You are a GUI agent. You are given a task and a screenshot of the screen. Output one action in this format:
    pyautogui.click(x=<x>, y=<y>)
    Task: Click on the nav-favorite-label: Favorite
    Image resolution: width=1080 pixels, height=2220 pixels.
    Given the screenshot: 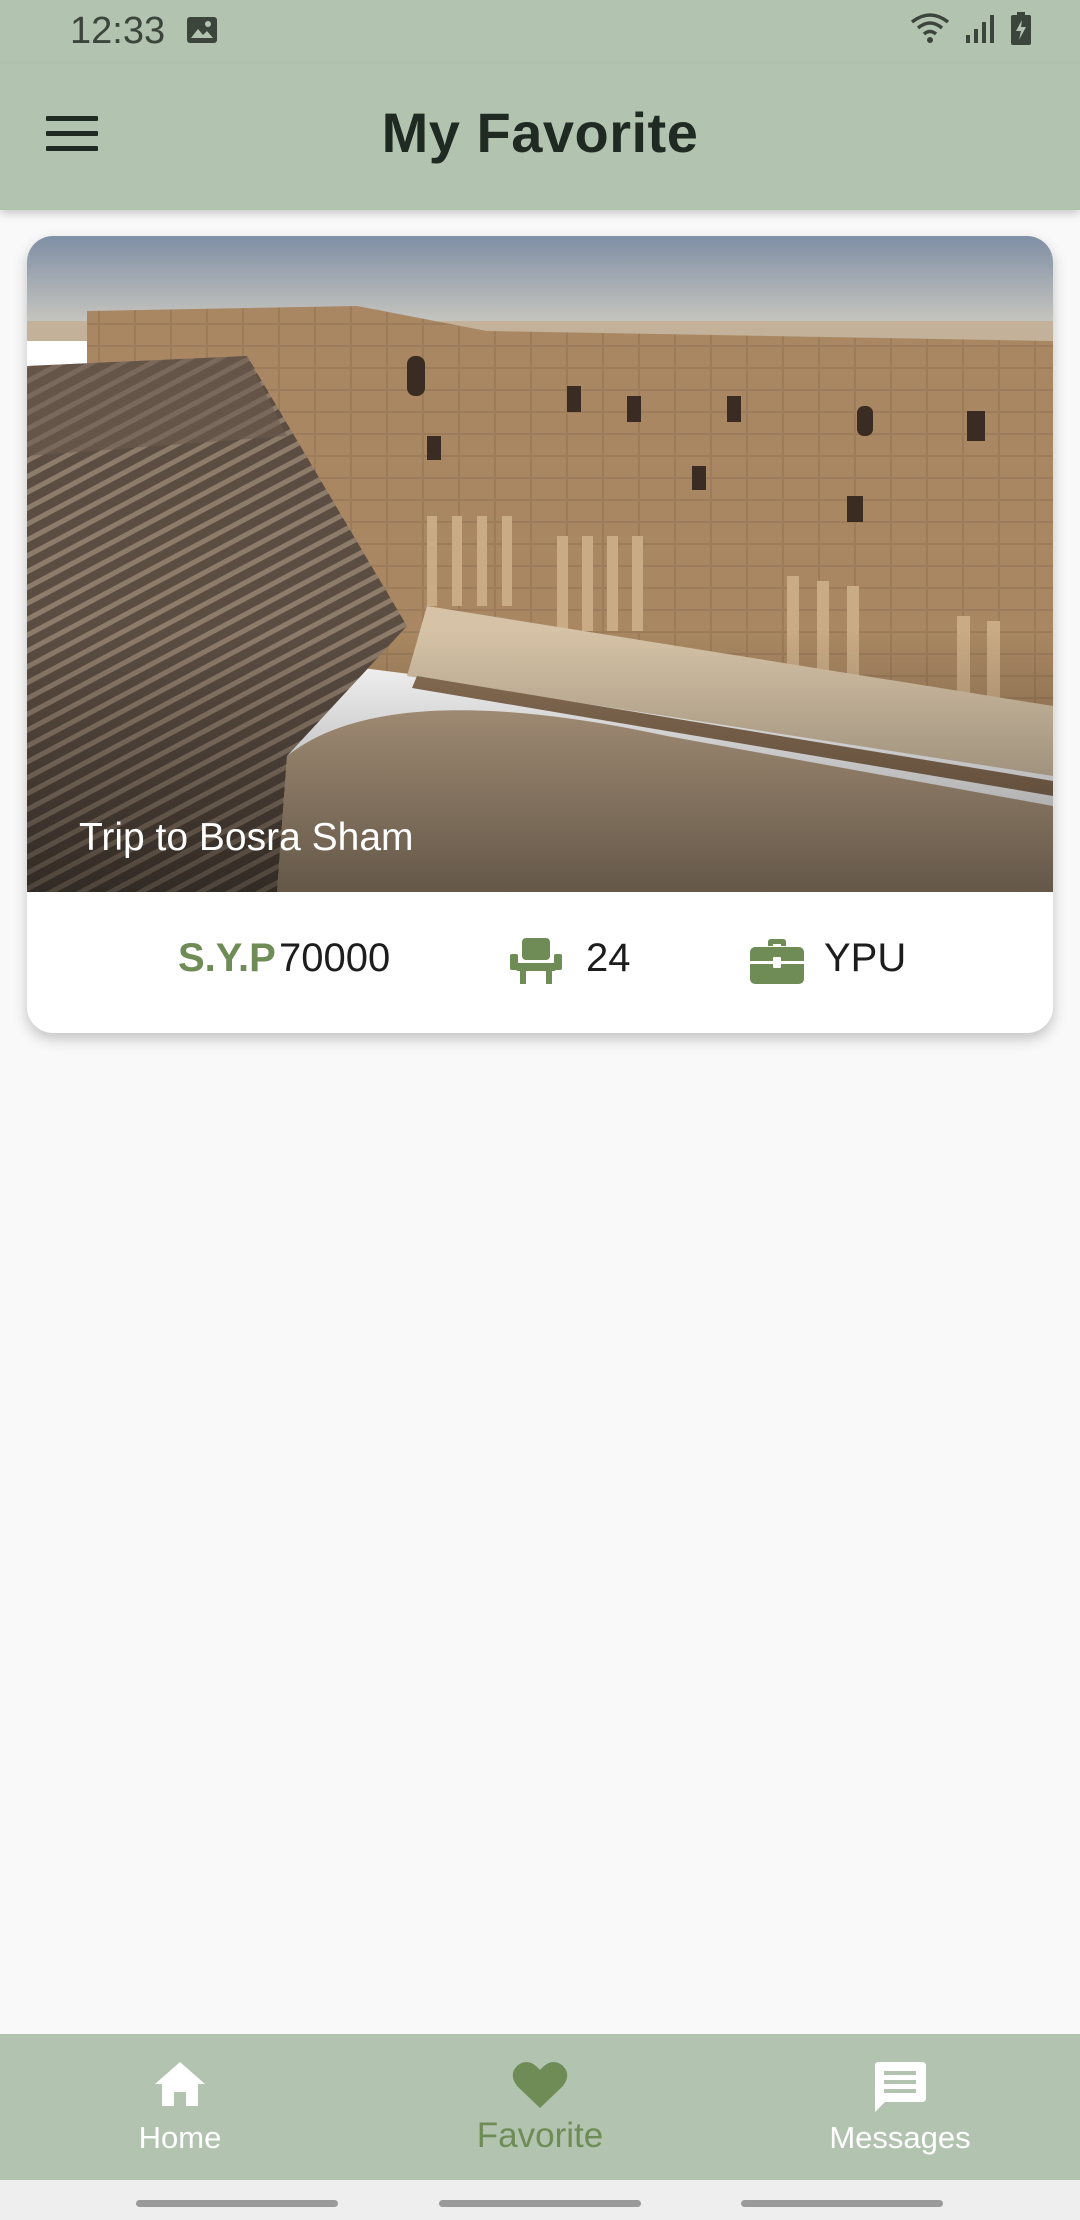 What is the action you would take?
    pyautogui.click(x=540, y=2135)
    